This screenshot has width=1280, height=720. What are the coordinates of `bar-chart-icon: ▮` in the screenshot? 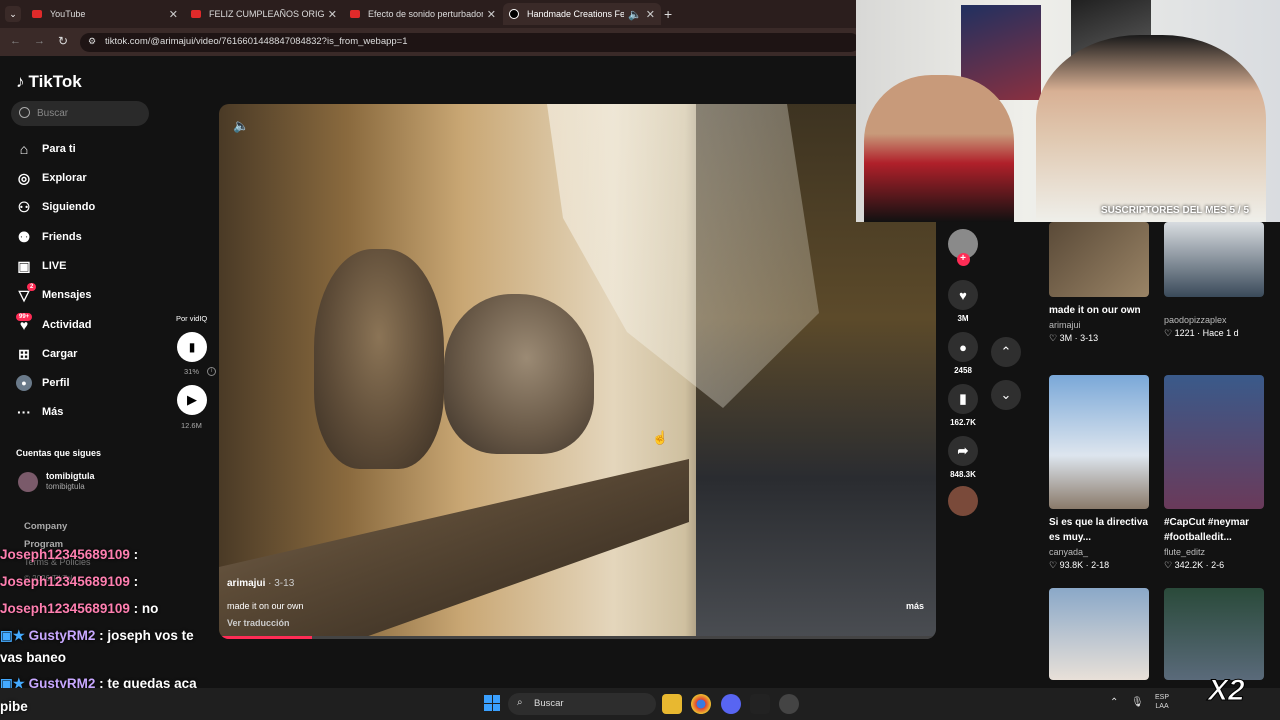 It's located at (192, 347).